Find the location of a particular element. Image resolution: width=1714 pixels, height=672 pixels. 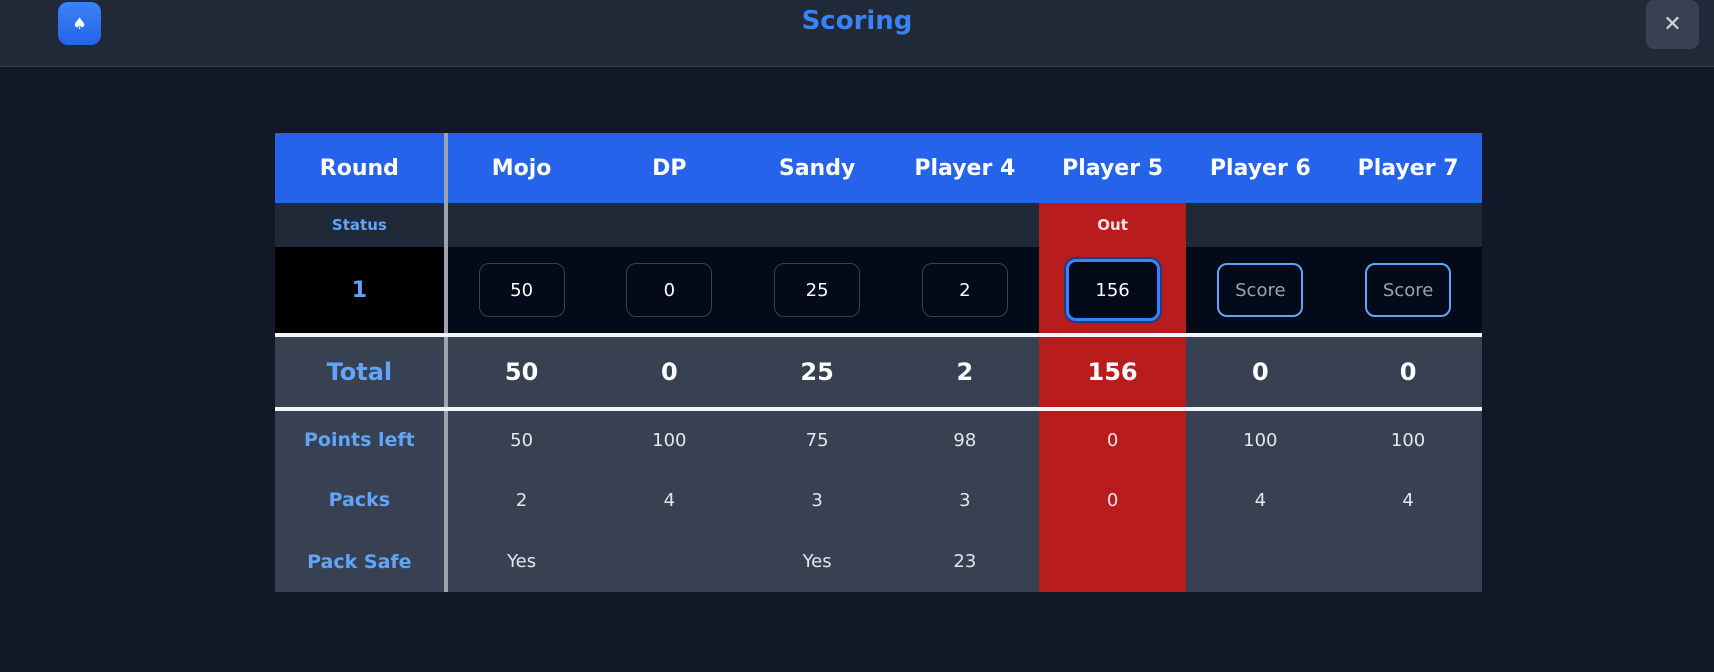

player-header: Player 7 is located at coordinates (1408, 168).